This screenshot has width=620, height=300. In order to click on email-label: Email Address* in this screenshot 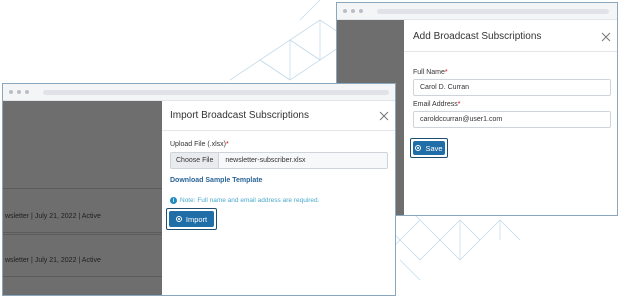, I will do `click(436, 104)`.